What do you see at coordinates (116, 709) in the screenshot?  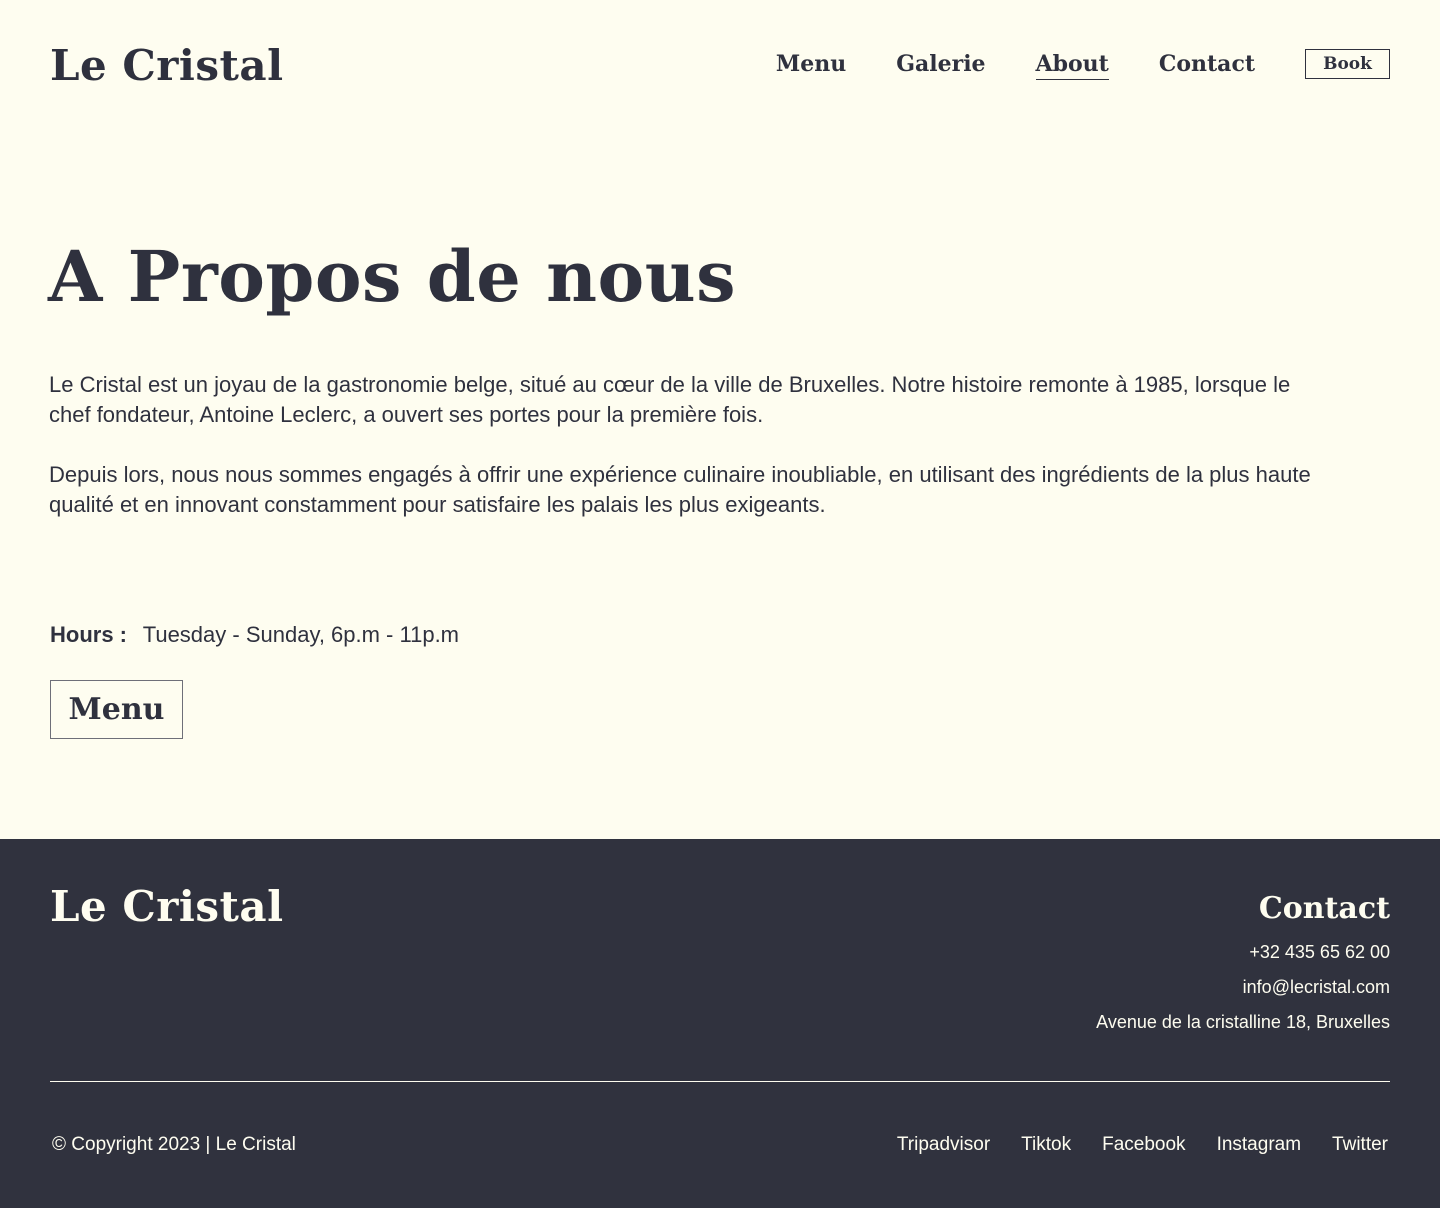 I see `menu-button: Menu` at bounding box center [116, 709].